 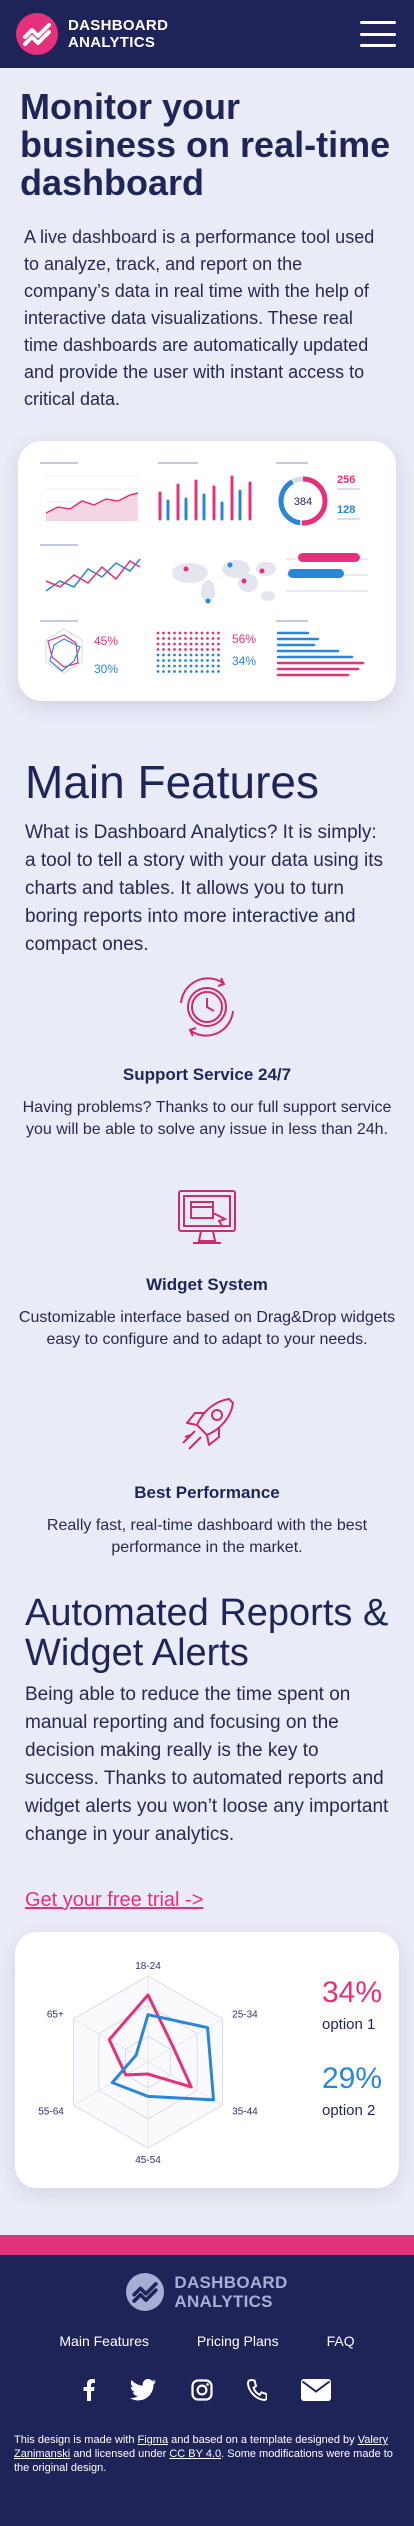 I want to click on footer-brand-line-1: DASHBOARD, so click(x=231, y=2282).